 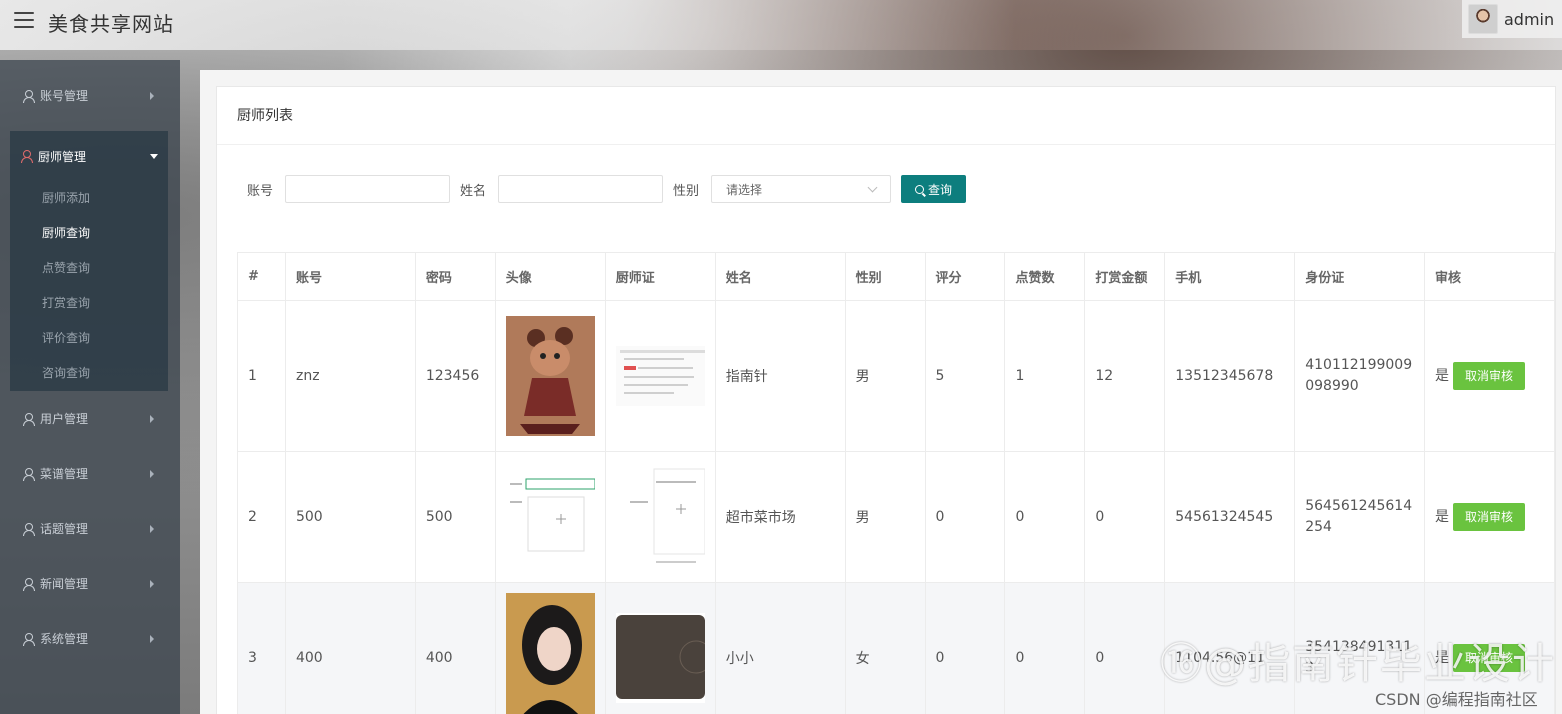 I want to click on cell-account: znz, so click(x=350, y=376).